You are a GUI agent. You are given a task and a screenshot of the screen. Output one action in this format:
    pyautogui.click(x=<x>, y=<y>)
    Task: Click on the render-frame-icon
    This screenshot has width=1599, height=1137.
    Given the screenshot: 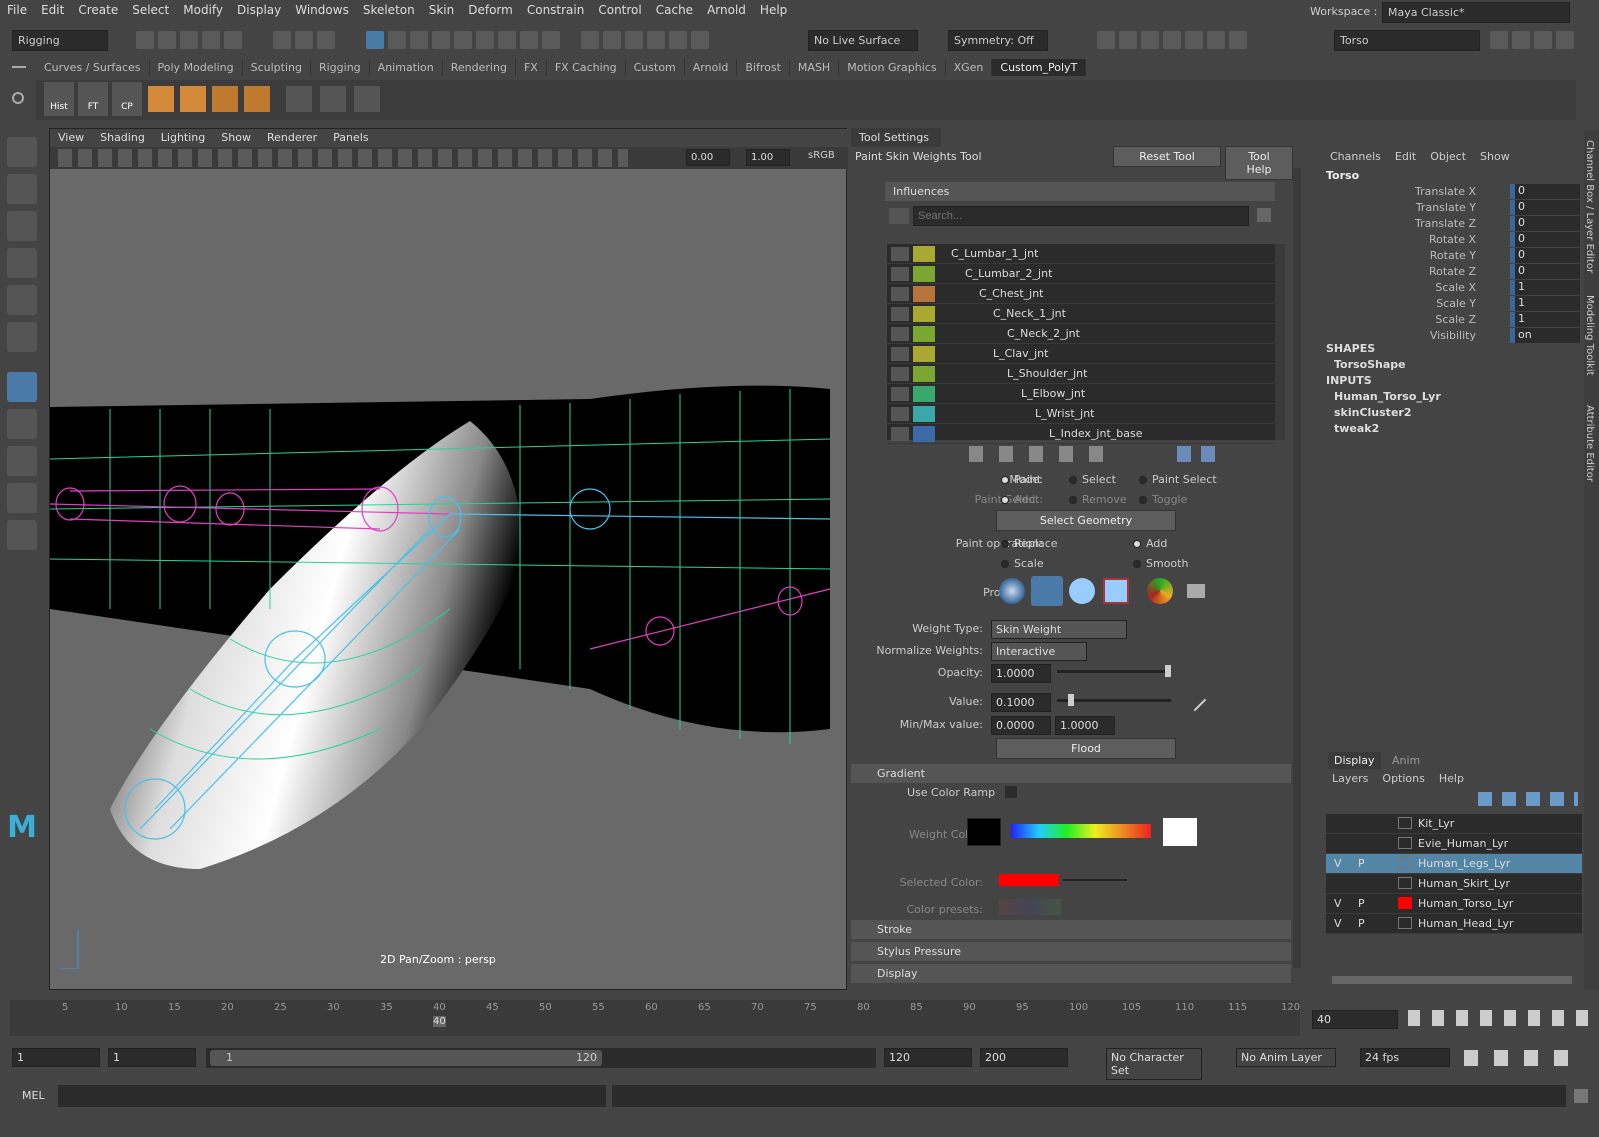 What is the action you would take?
    pyautogui.click(x=1106, y=40)
    